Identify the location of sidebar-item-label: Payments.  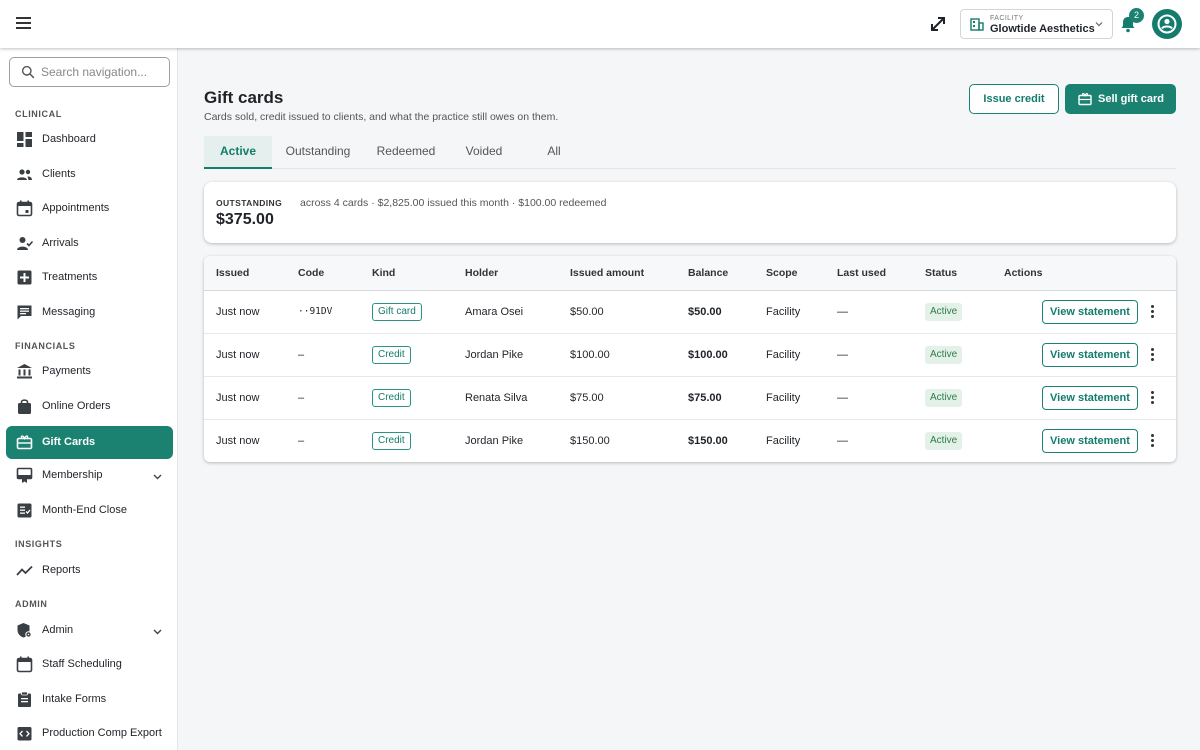
(66, 371).